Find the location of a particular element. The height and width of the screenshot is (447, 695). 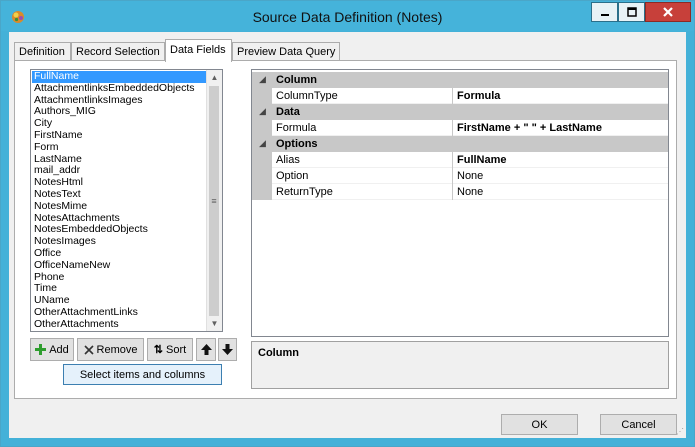

scroll-thumb: ≡ is located at coordinates (214, 201).